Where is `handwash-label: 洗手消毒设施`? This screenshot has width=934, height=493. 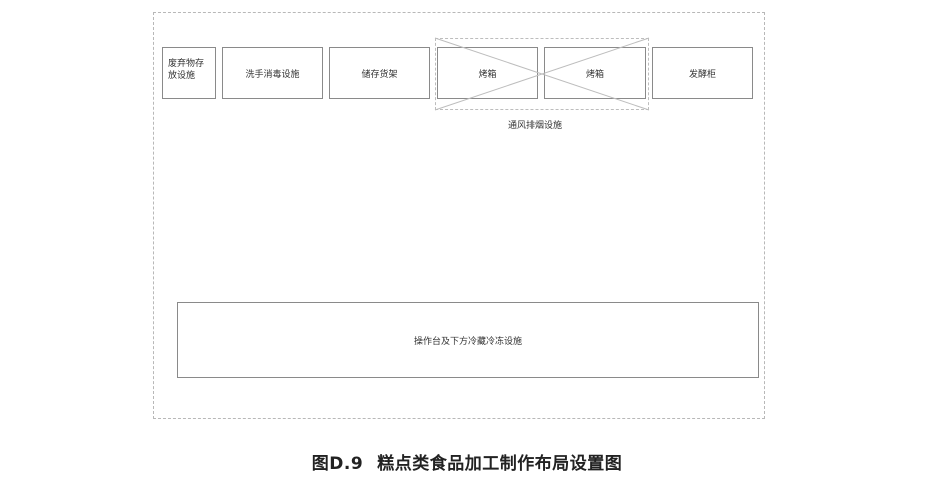 handwash-label: 洗手消毒设施 is located at coordinates (272, 74).